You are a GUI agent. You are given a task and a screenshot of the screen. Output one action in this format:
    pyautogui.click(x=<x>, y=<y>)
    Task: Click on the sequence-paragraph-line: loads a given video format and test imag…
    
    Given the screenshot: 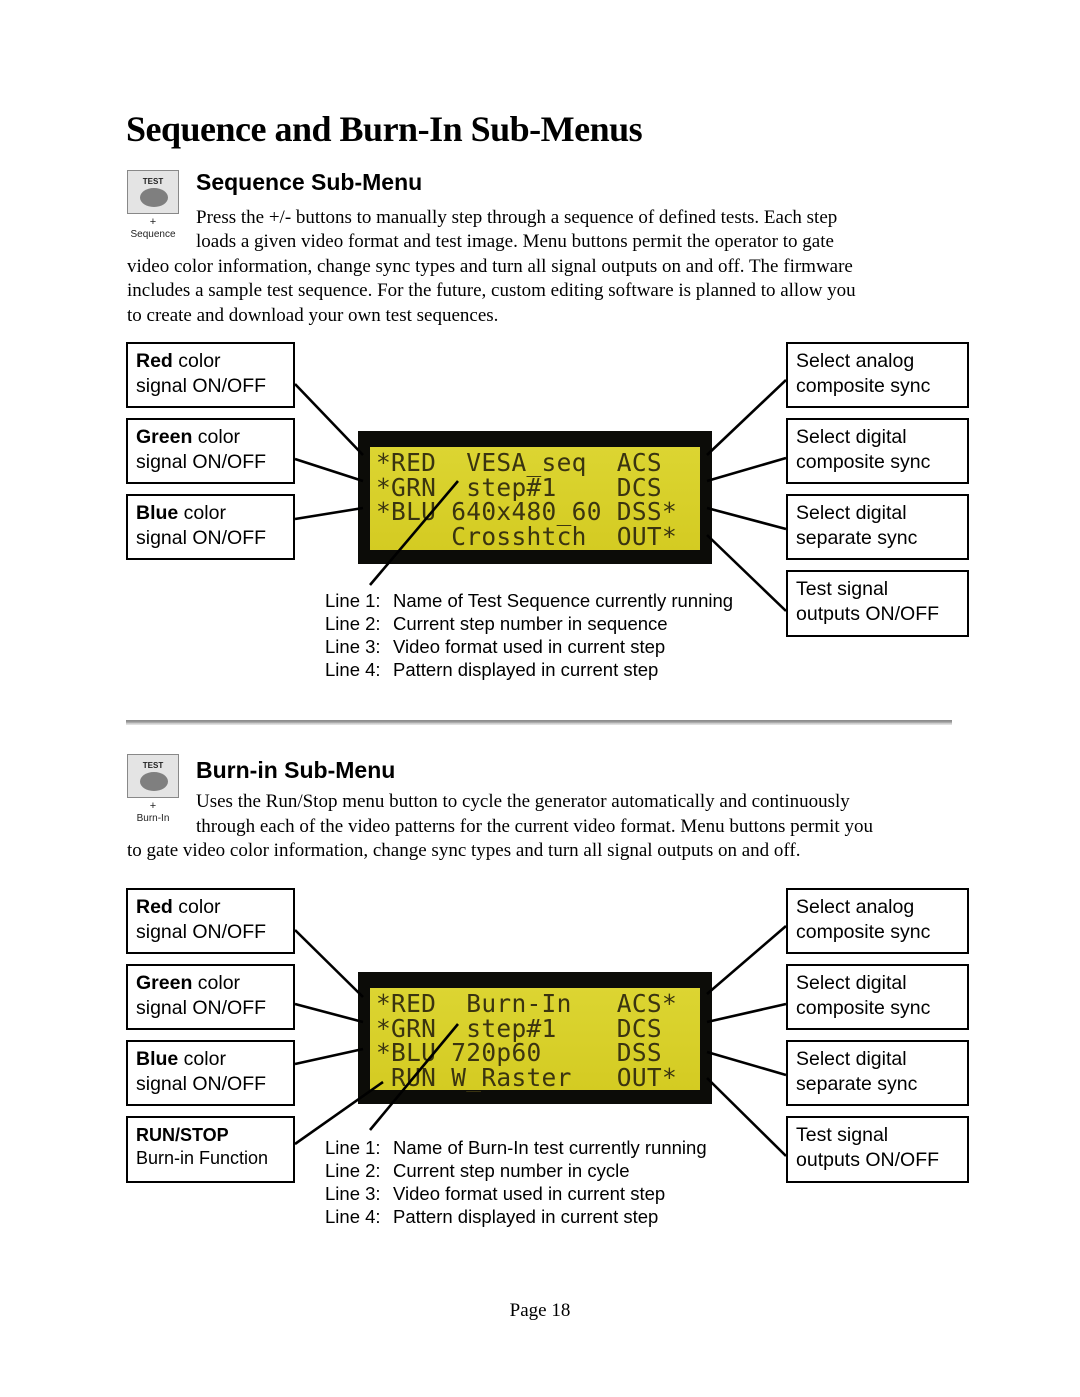 What is the action you would take?
    pyautogui.click(x=515, y=241)
    